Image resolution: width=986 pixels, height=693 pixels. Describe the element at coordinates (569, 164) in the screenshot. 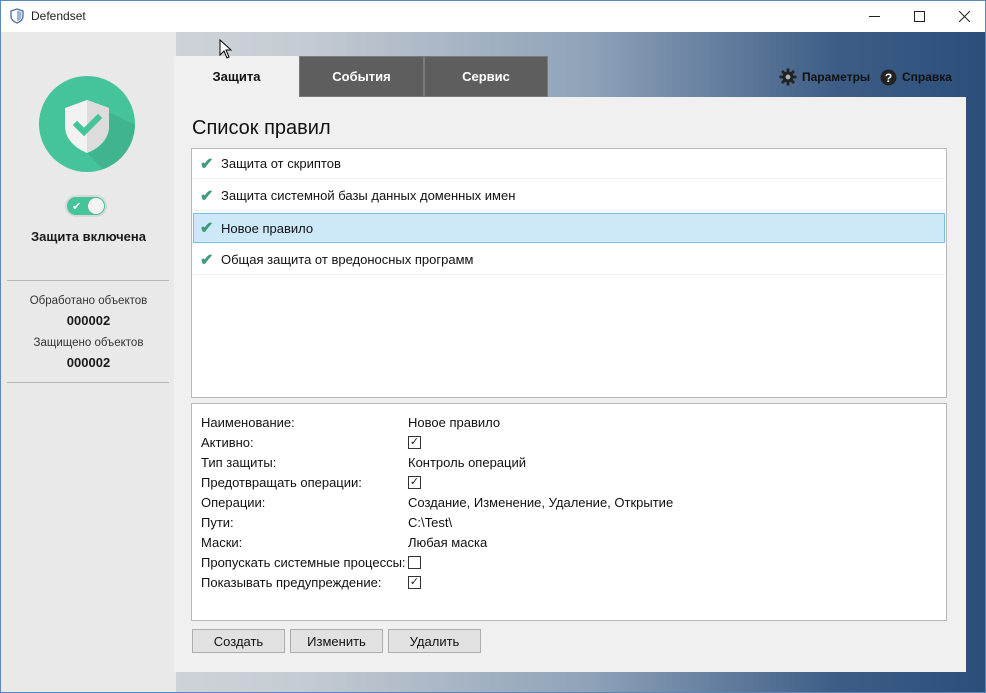

I see `list-item: ✔ Защита от скриптов` at that location.